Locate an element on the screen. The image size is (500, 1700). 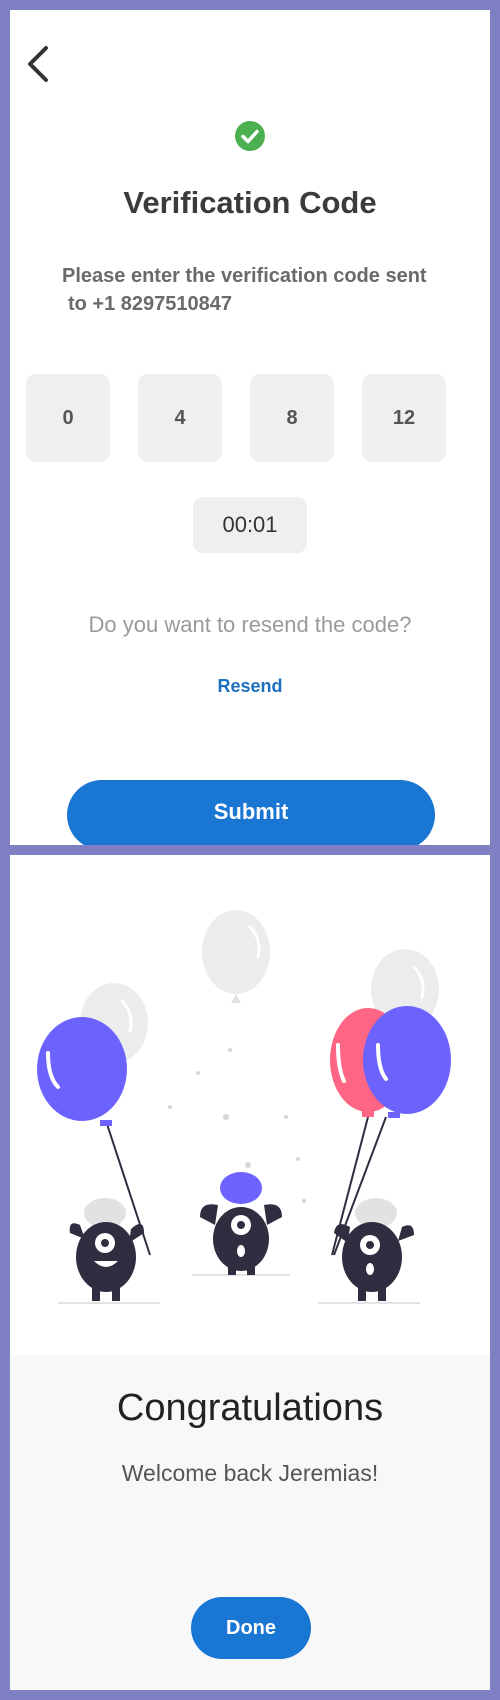
resend-question: Do you want to resend the code? is located at coordinates (250, 624).